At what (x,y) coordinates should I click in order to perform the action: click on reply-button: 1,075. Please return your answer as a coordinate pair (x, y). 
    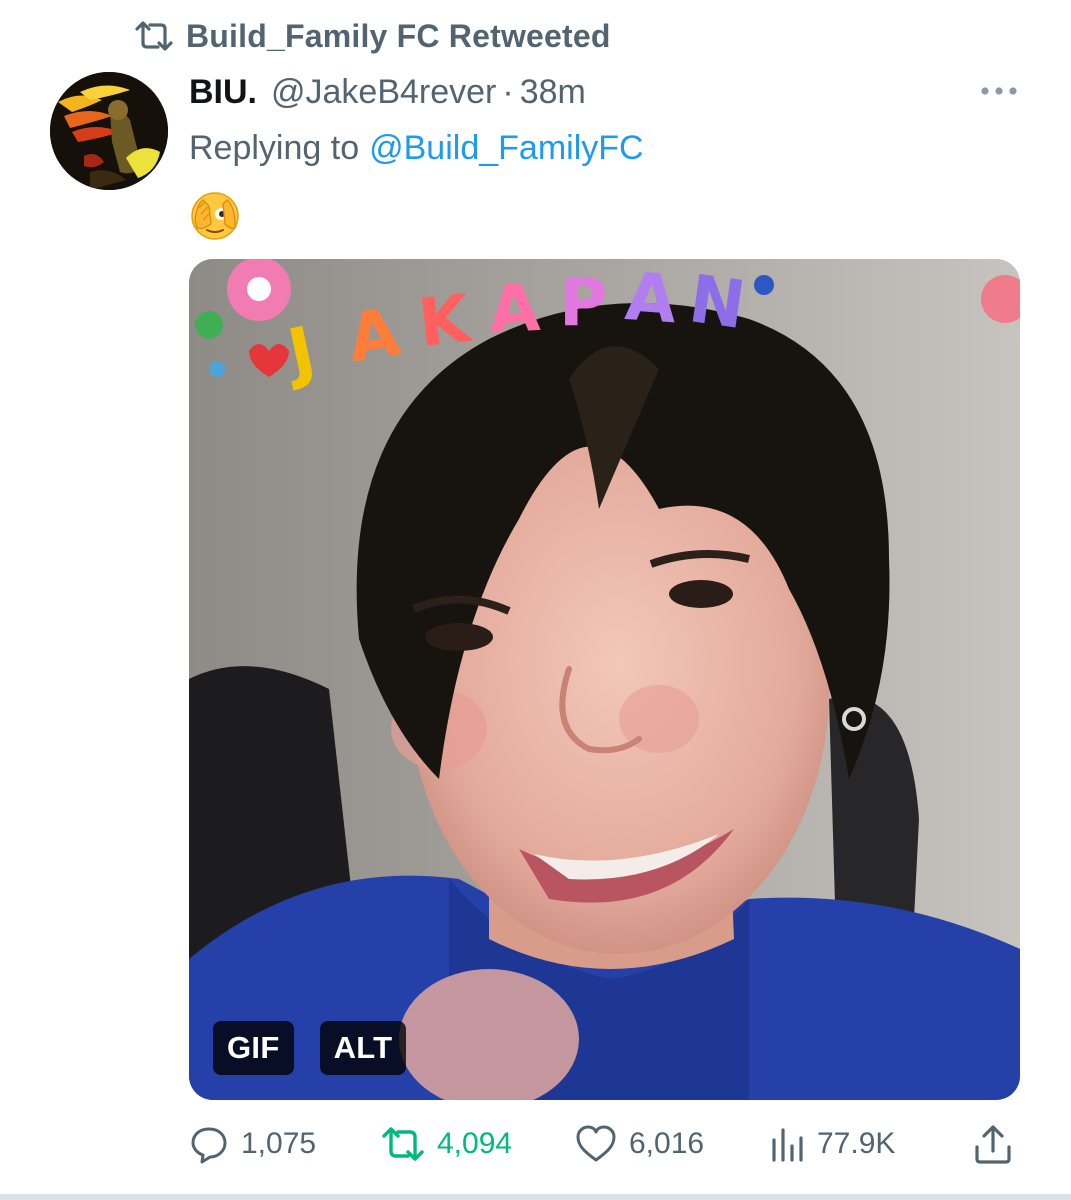
    Looking at the image, I should click on (252, 1144).